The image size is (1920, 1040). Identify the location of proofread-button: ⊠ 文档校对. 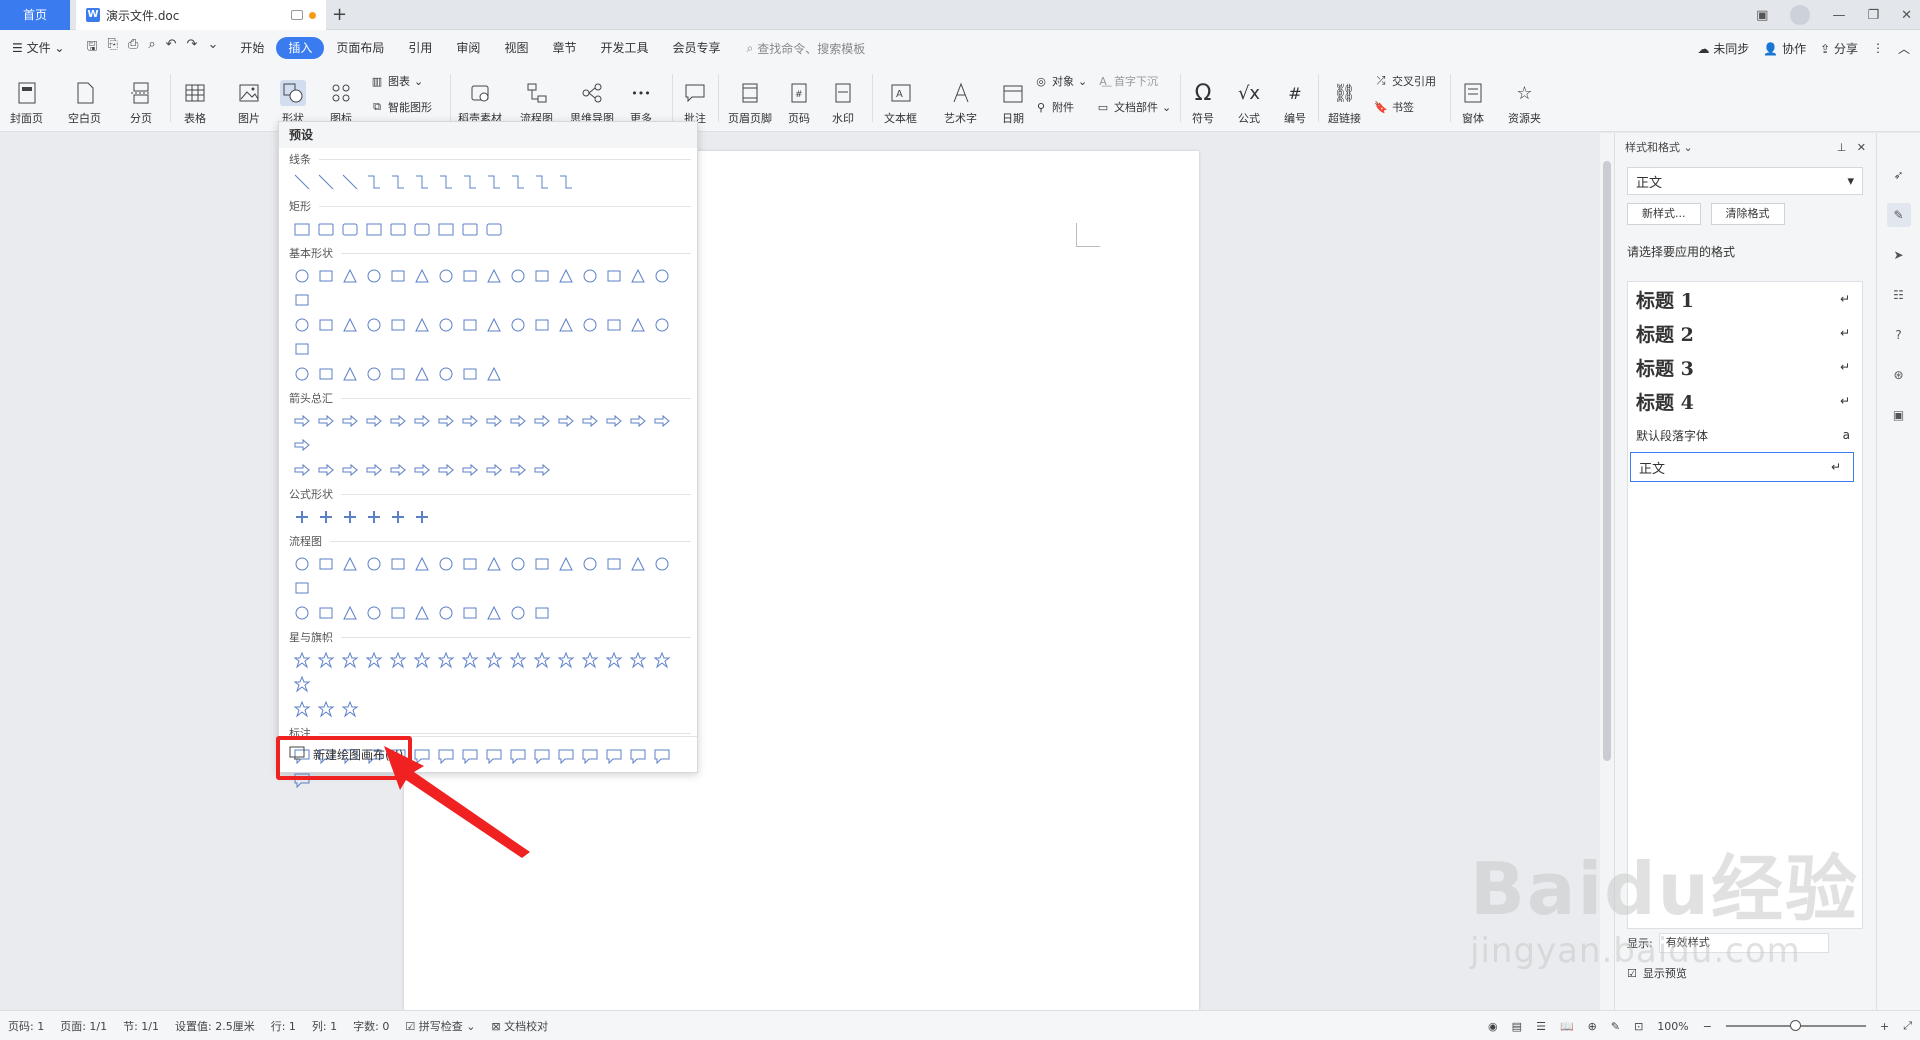
(519, 1026).